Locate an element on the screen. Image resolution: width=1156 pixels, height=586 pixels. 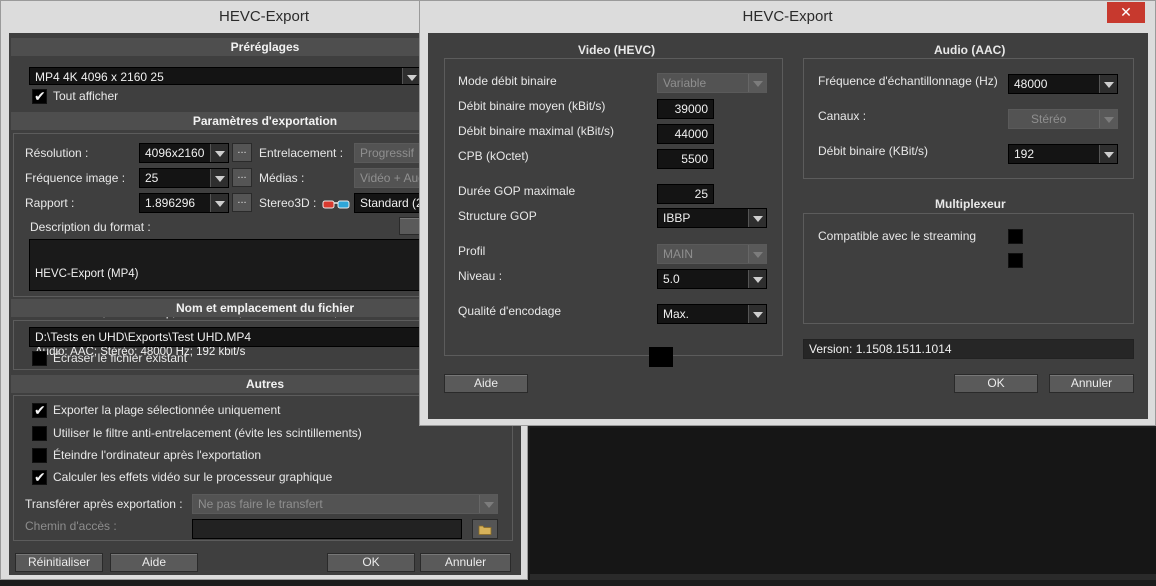
media-label: Médias : is located at coordinates (282, 178).